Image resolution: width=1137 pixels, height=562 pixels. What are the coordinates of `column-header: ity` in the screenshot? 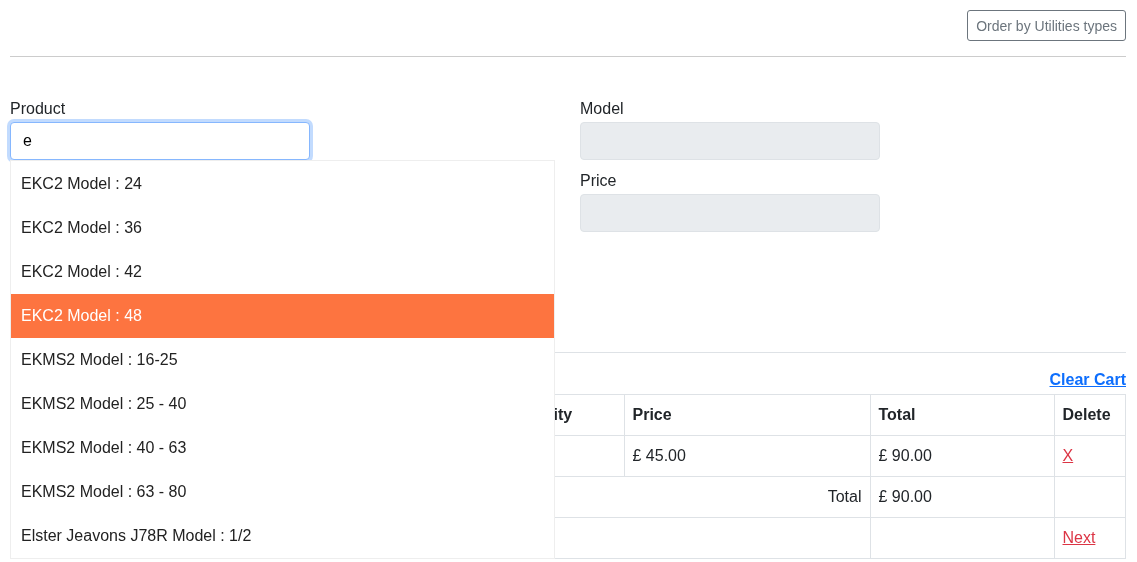 It's located at (563, 414).